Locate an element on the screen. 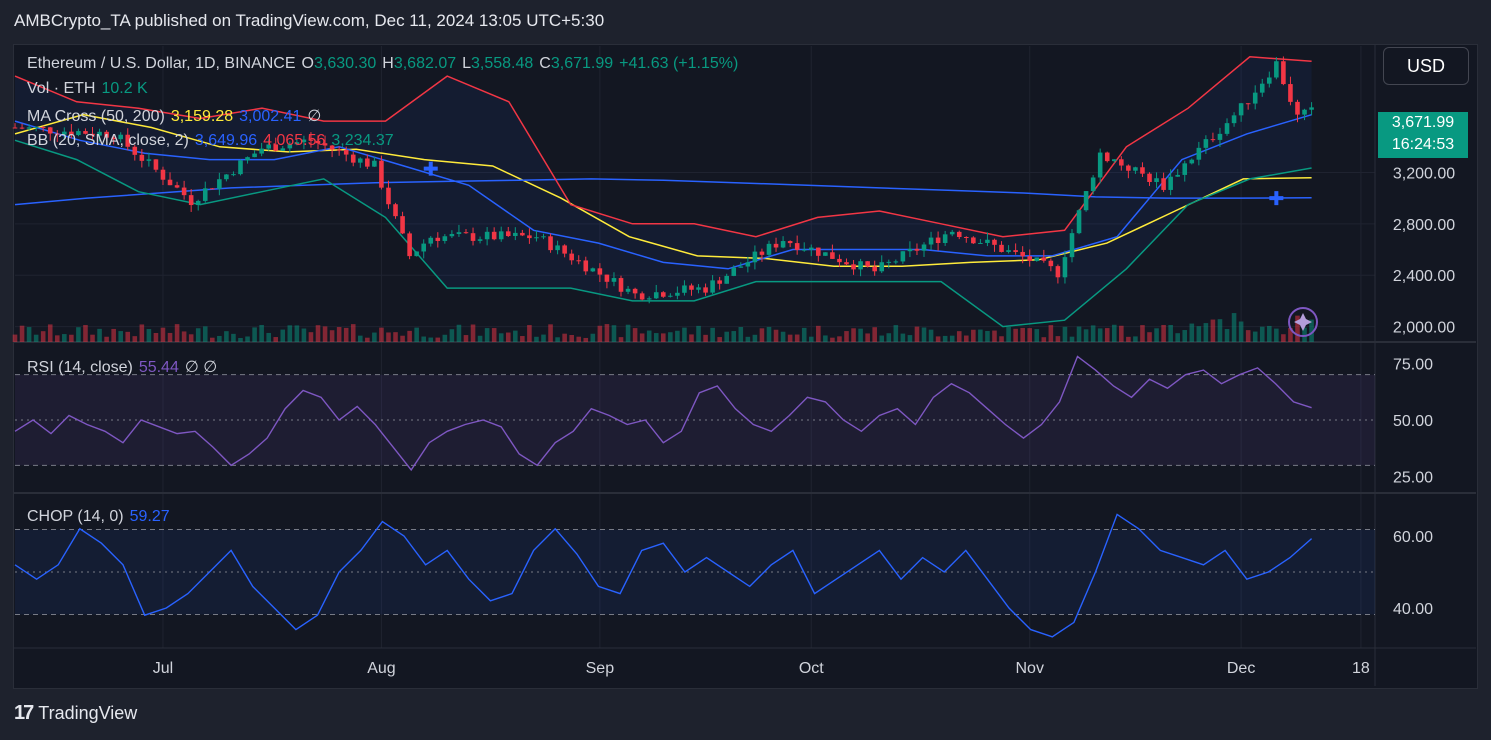 The height and width of the screenshot is (740, 1491). rsi-tick-label: 75.00 is located at coordinates (1413, 364).